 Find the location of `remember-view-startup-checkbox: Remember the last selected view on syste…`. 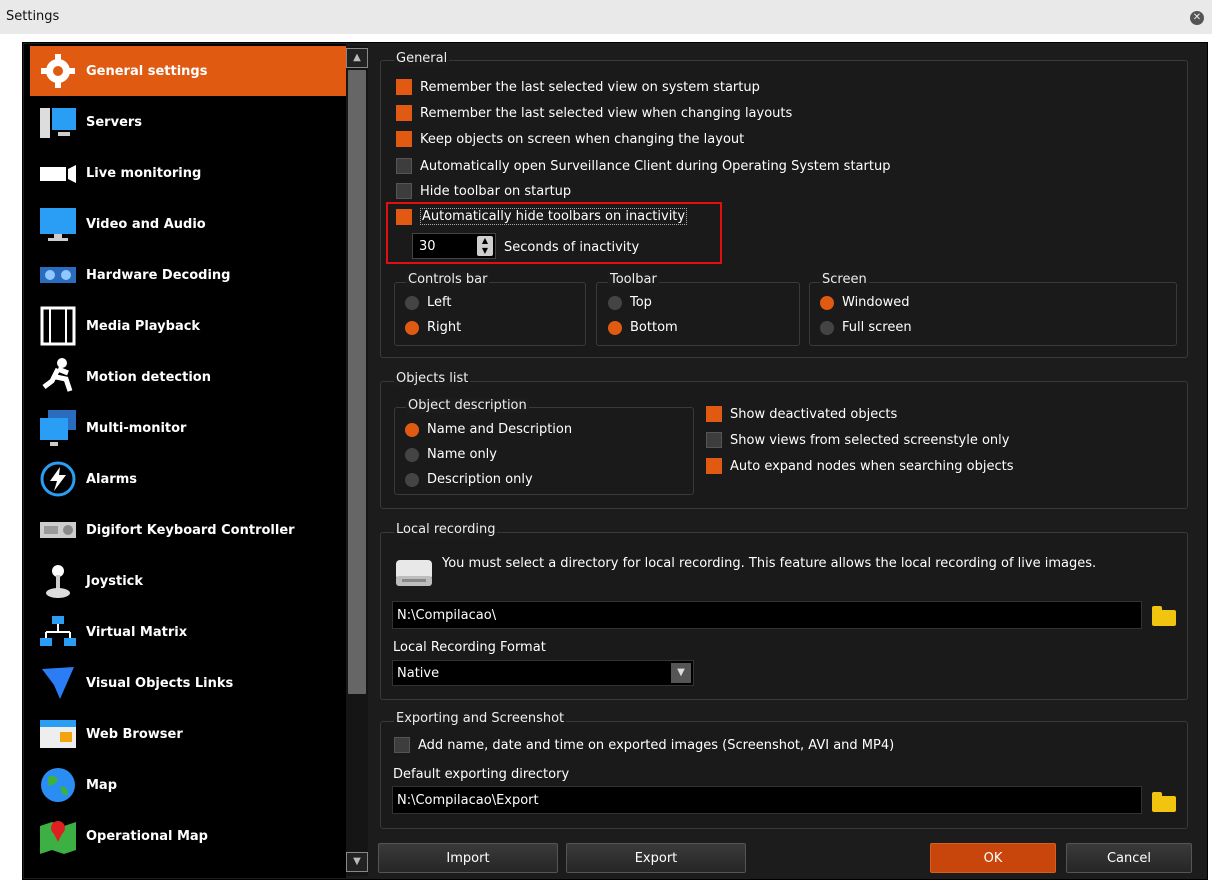

remember-view-startup-checkbox: Remember the last selected view on syste… is located at coordinates (578, 87).